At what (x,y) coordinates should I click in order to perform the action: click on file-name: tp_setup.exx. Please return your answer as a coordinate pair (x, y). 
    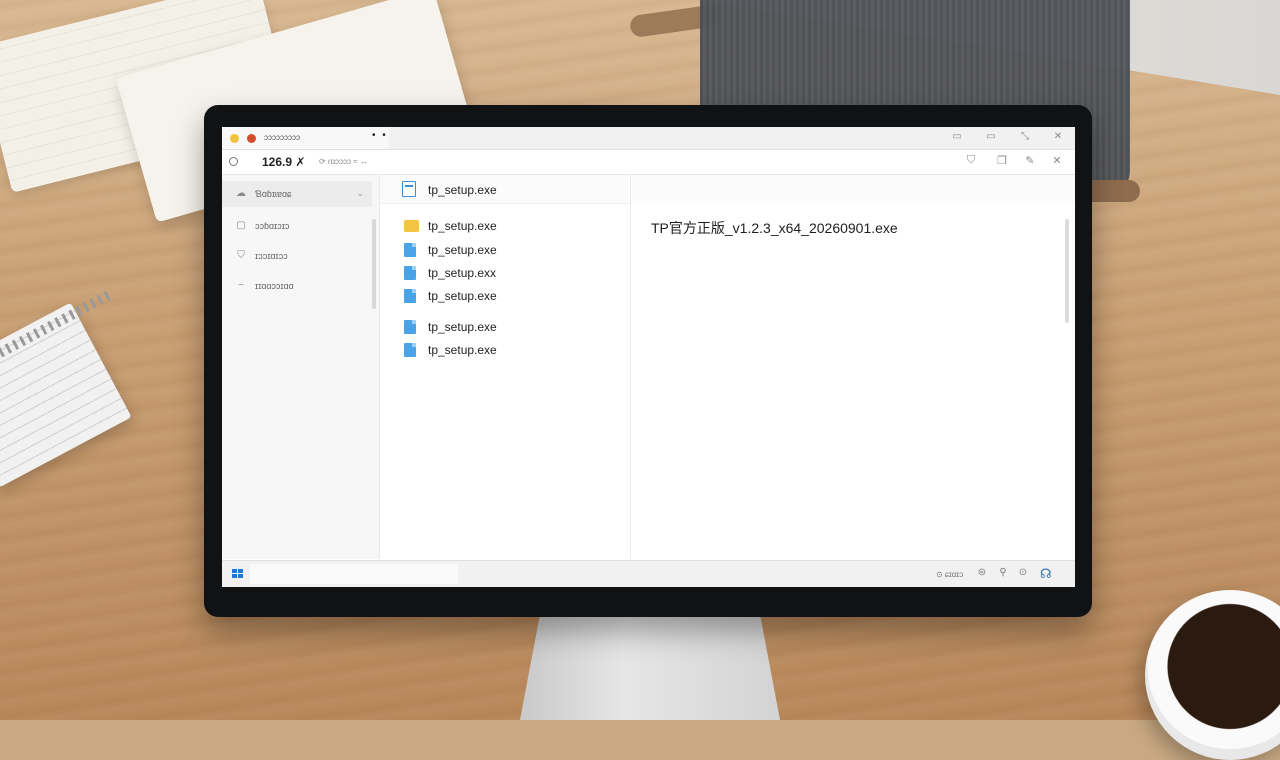
    Looking at the image, I should click on (462, 273).